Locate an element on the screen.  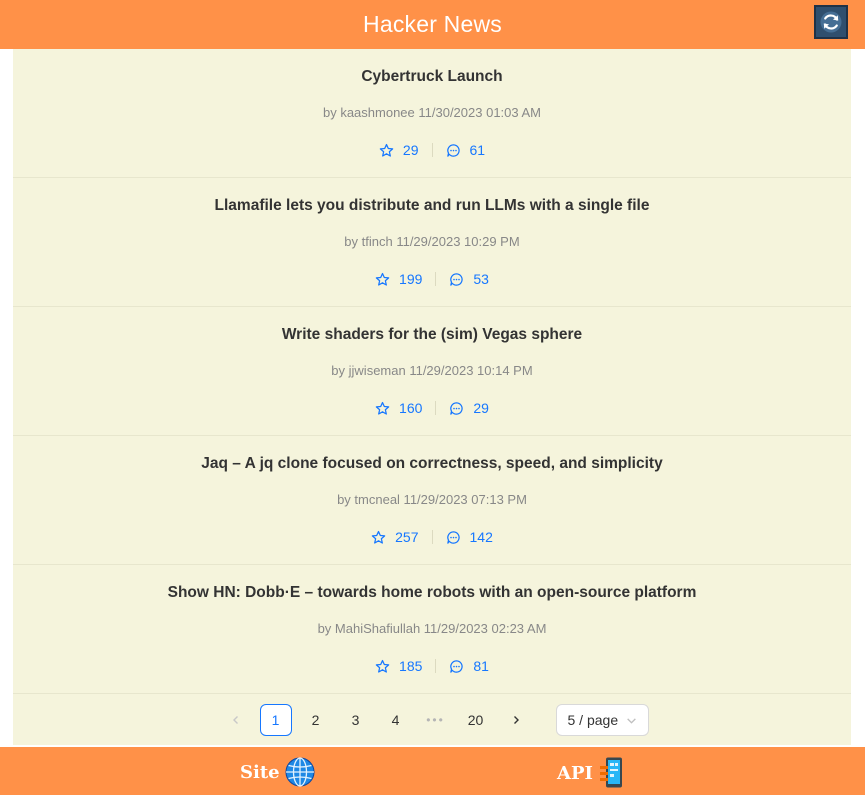
story-meta: by kaashmonee 11/30/2023 01:03 AM is located at coordinates (432, 112).